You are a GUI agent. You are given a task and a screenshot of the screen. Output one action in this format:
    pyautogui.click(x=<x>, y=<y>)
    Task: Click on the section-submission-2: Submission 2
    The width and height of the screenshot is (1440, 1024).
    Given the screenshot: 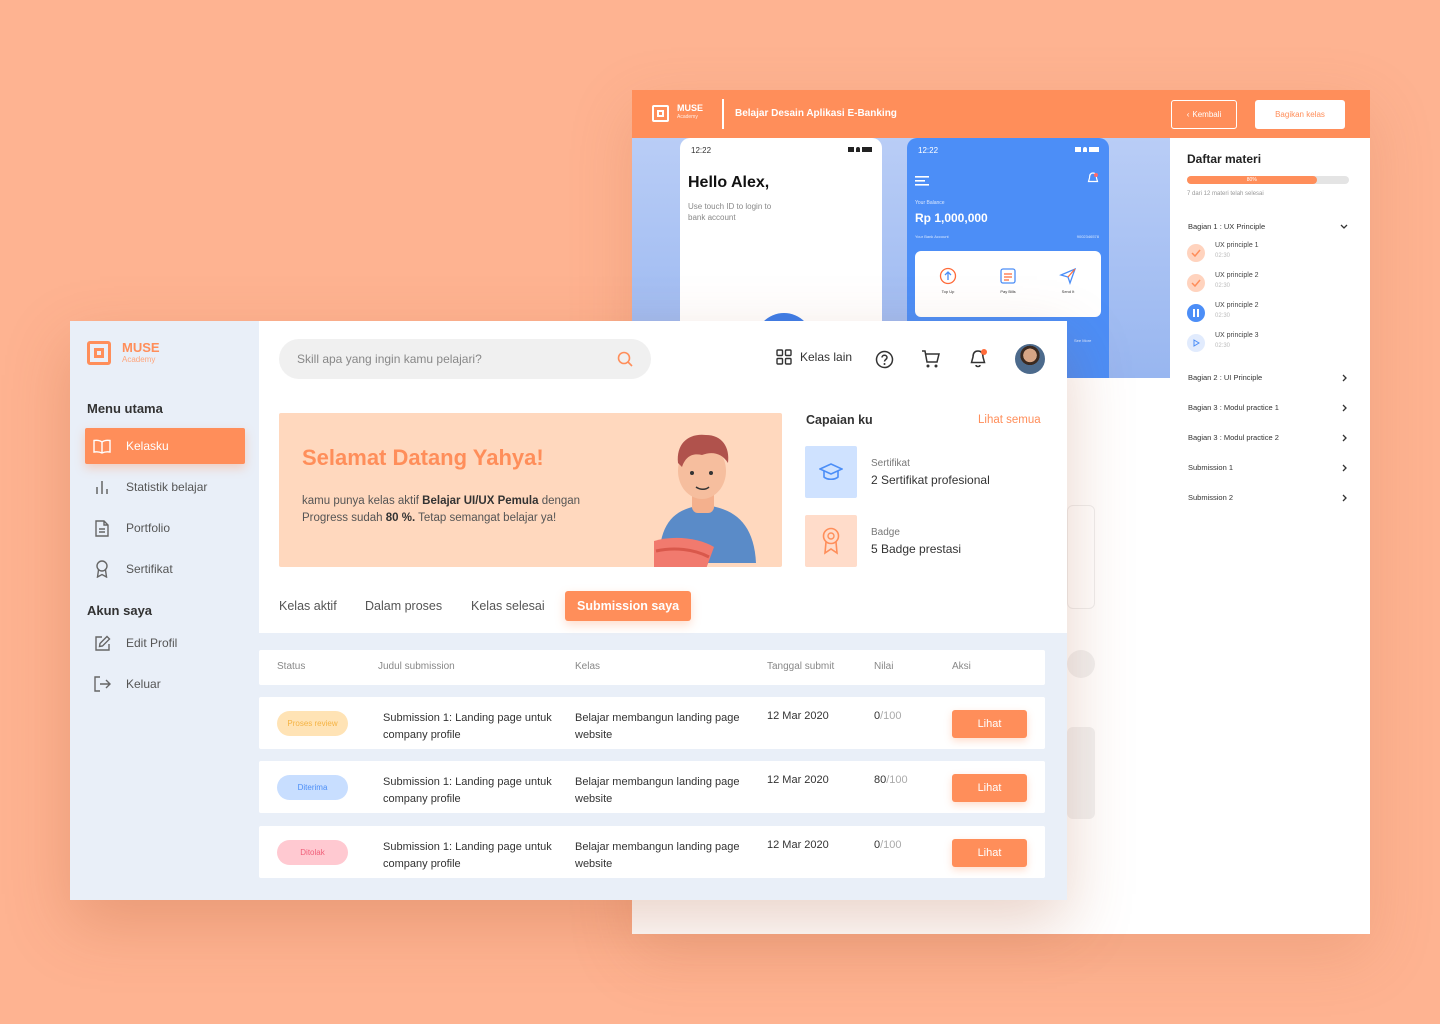 What is the action you would take?
    pyautogui.click(x=1268, y=497)
    